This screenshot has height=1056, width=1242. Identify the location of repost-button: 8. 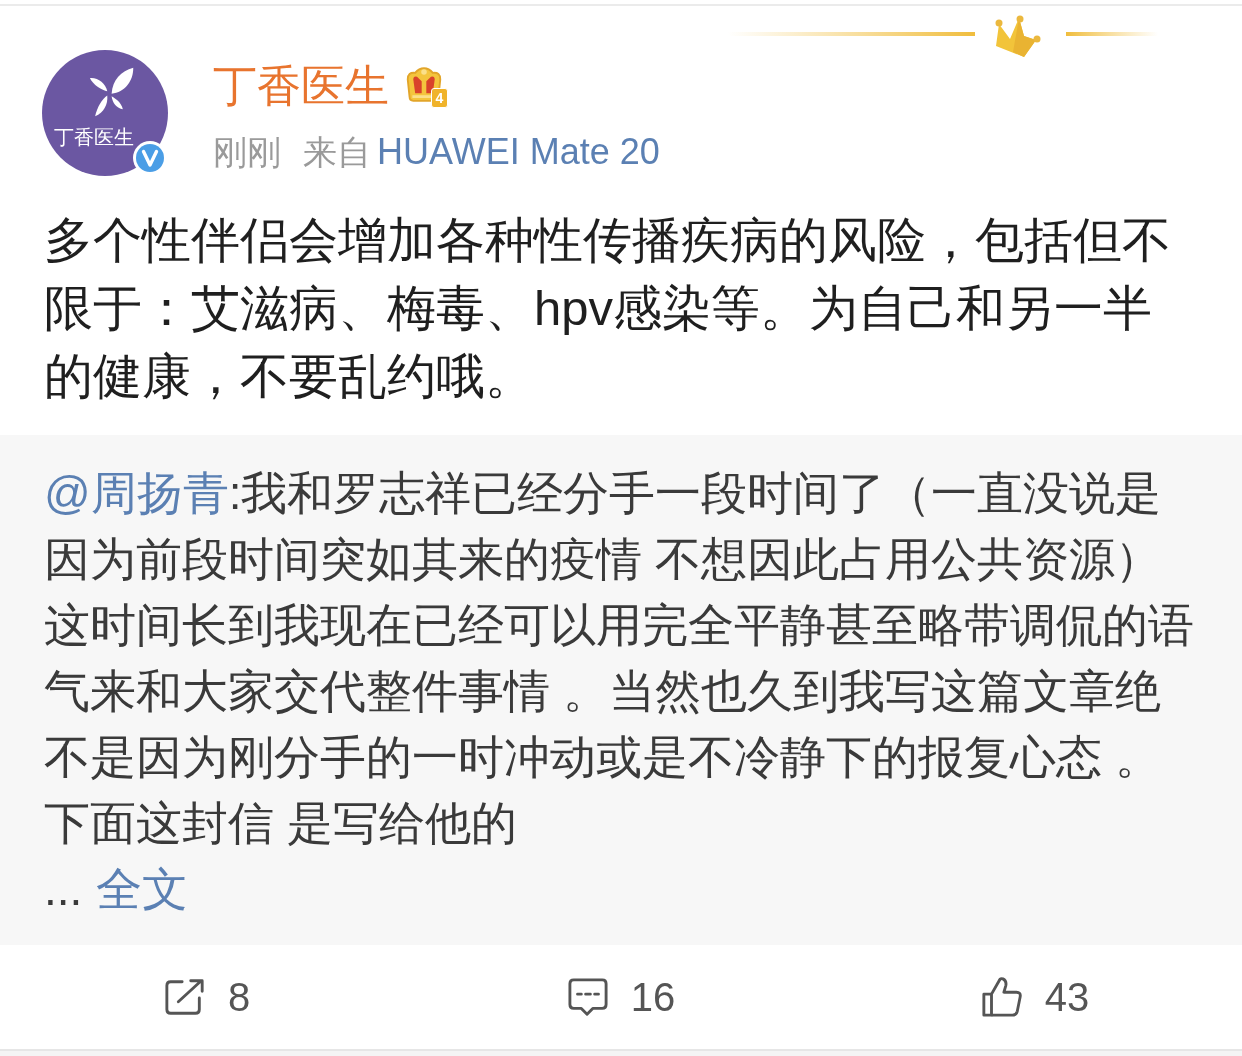
(207, 997).